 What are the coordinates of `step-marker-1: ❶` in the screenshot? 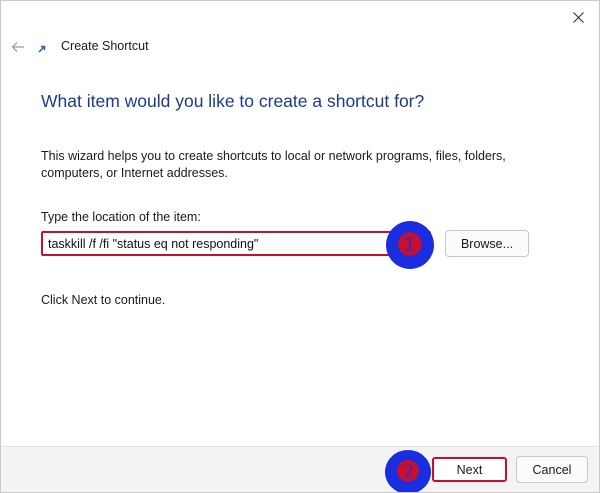 It's located at (410, 245).